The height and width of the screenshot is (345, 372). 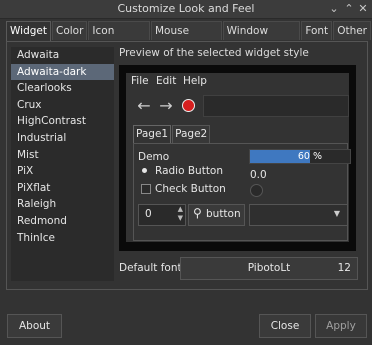 I want to click on list-item: Adwaita, so click(x=62, y=55).